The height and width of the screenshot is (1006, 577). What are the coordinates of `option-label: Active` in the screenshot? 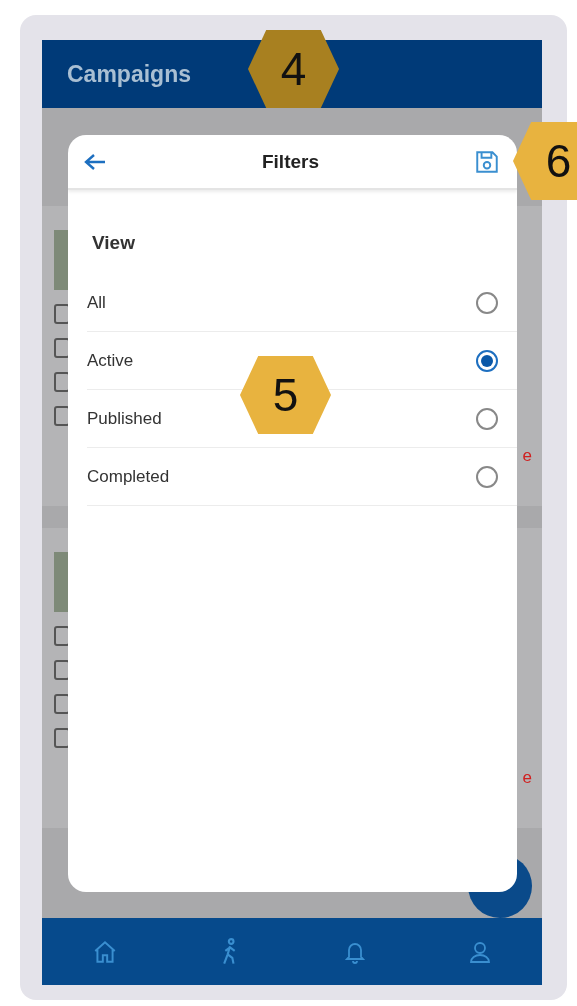 It's located at (110, 360).